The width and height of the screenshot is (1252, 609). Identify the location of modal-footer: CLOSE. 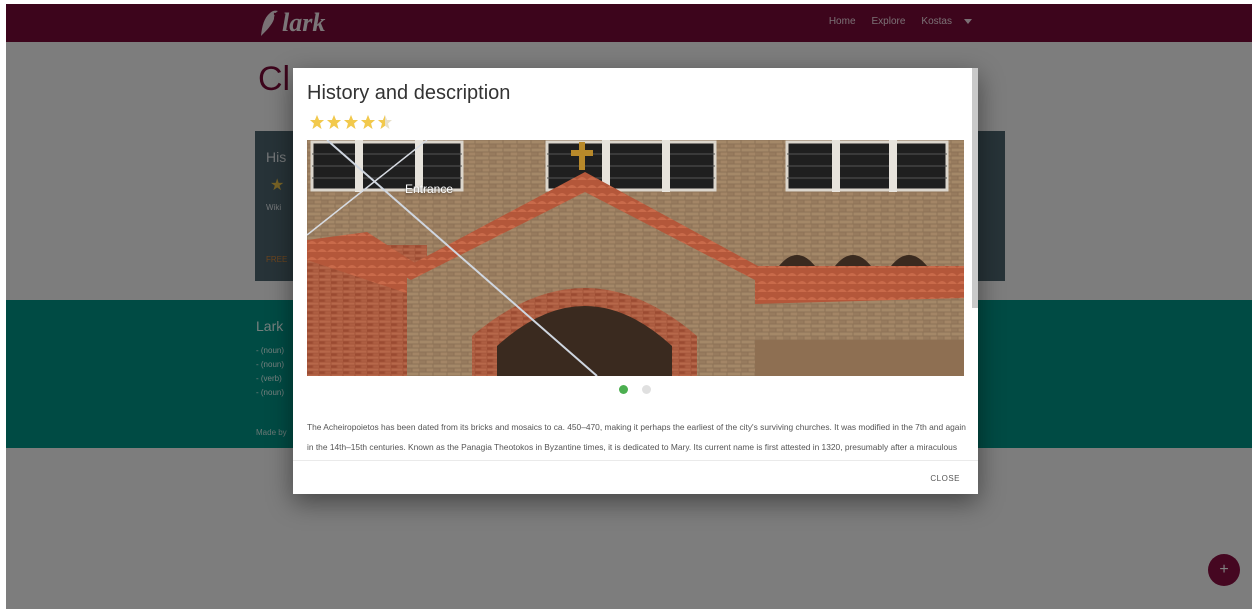
(635, 477).